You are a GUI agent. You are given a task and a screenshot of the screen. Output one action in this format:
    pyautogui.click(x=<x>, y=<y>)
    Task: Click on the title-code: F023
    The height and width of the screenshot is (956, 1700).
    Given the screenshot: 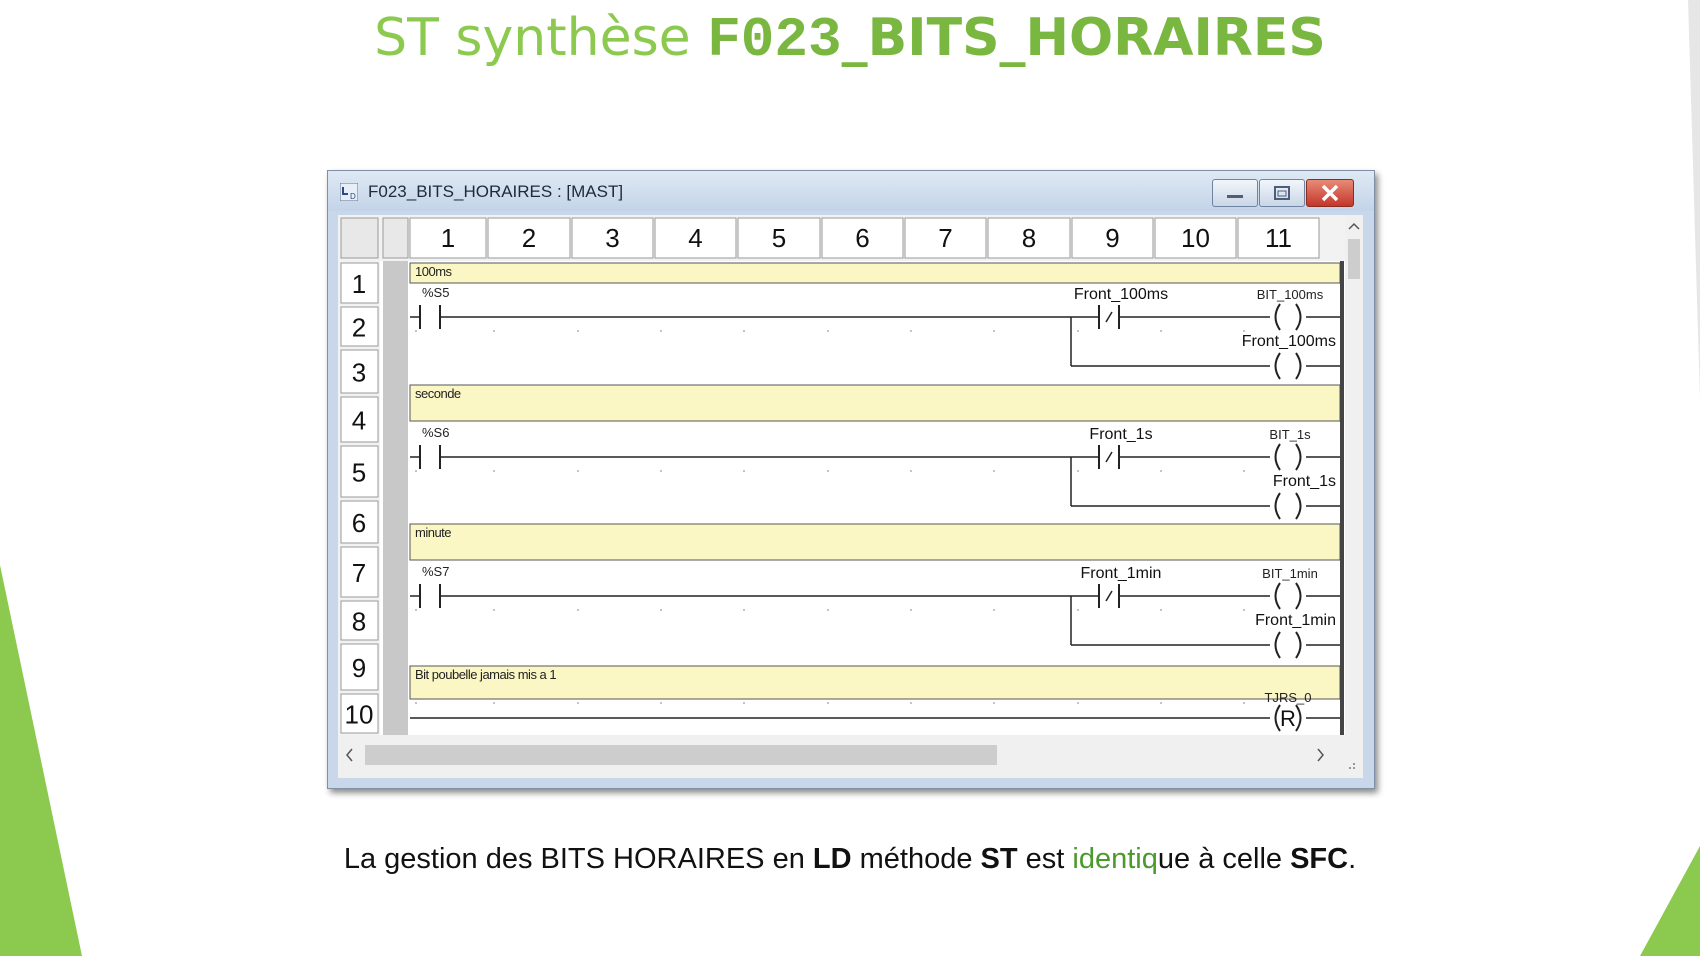 What is the action you would take?
    pyautogui.click(x=774, y=40)
    